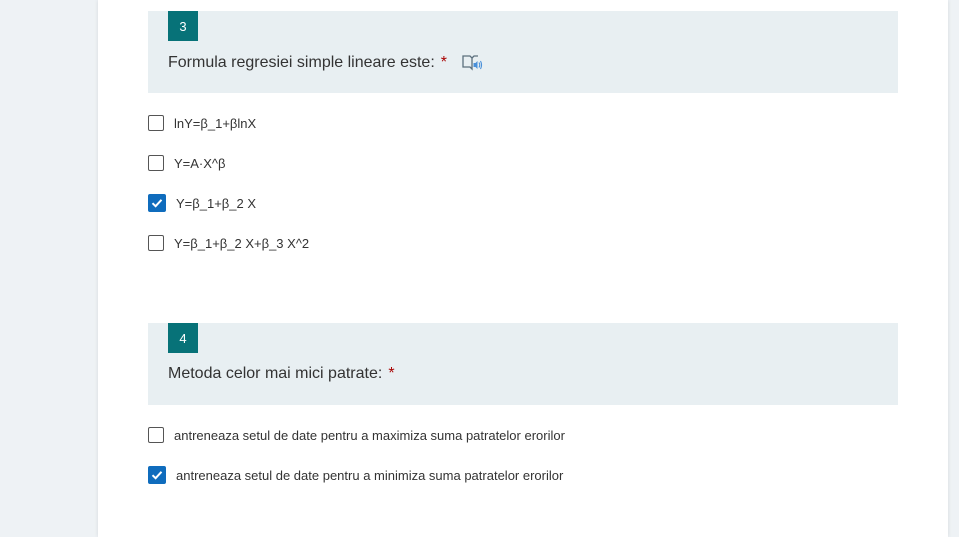 The image size is (959, 537). Describe the element at coordinates (215, 123) in the screenshot. I see `option-label: lnY=β_1+βlnX` at that location.